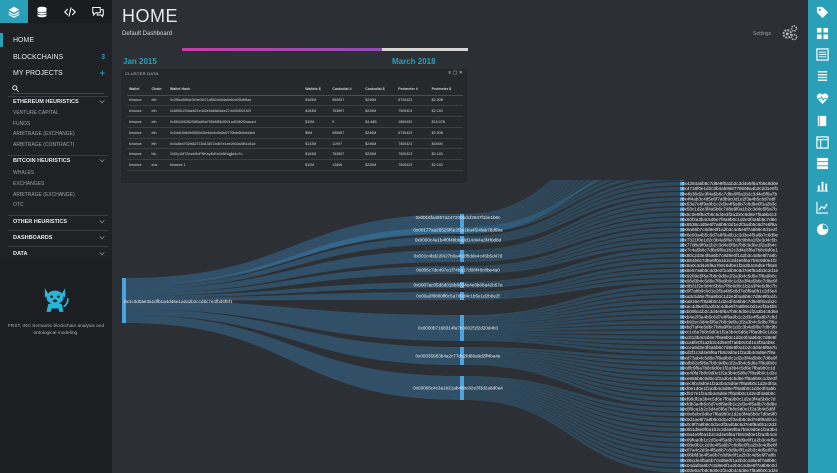  I want to click on table-cell: $2.30B, so click(446, 101).